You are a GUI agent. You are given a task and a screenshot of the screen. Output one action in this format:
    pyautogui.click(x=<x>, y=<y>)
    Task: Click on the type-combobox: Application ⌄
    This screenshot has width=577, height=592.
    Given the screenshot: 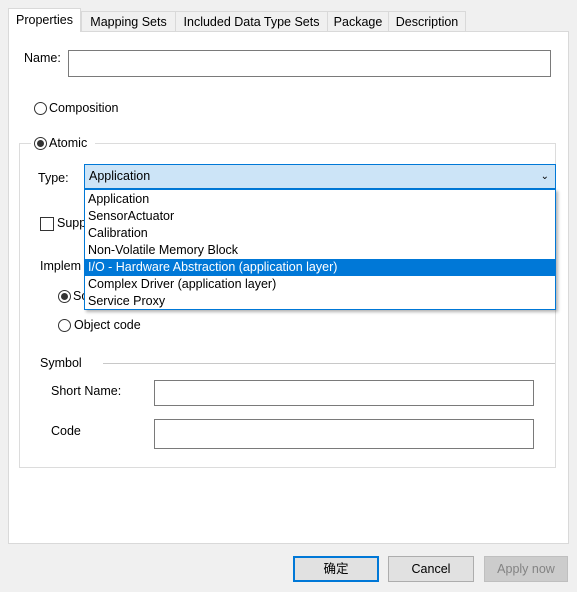 What is the action you would take?
    pyautogui.click(x=320, y=176)
    